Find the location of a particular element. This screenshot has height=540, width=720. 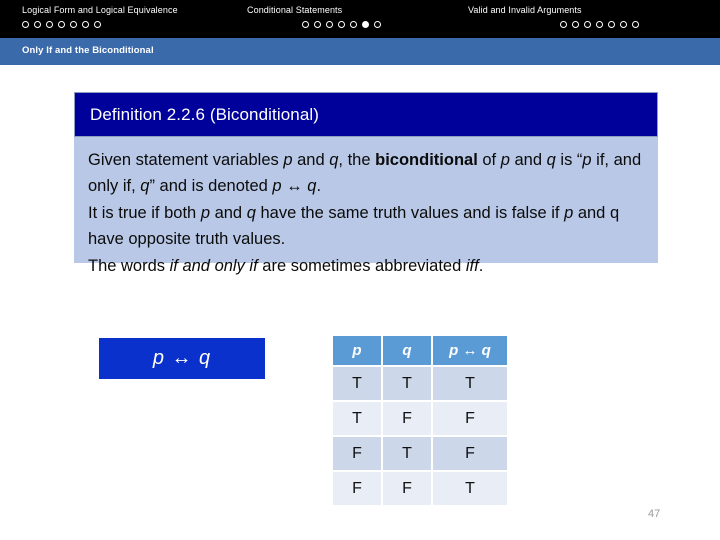

formula-text: p ↔ q is located at coordinates (182, 358).